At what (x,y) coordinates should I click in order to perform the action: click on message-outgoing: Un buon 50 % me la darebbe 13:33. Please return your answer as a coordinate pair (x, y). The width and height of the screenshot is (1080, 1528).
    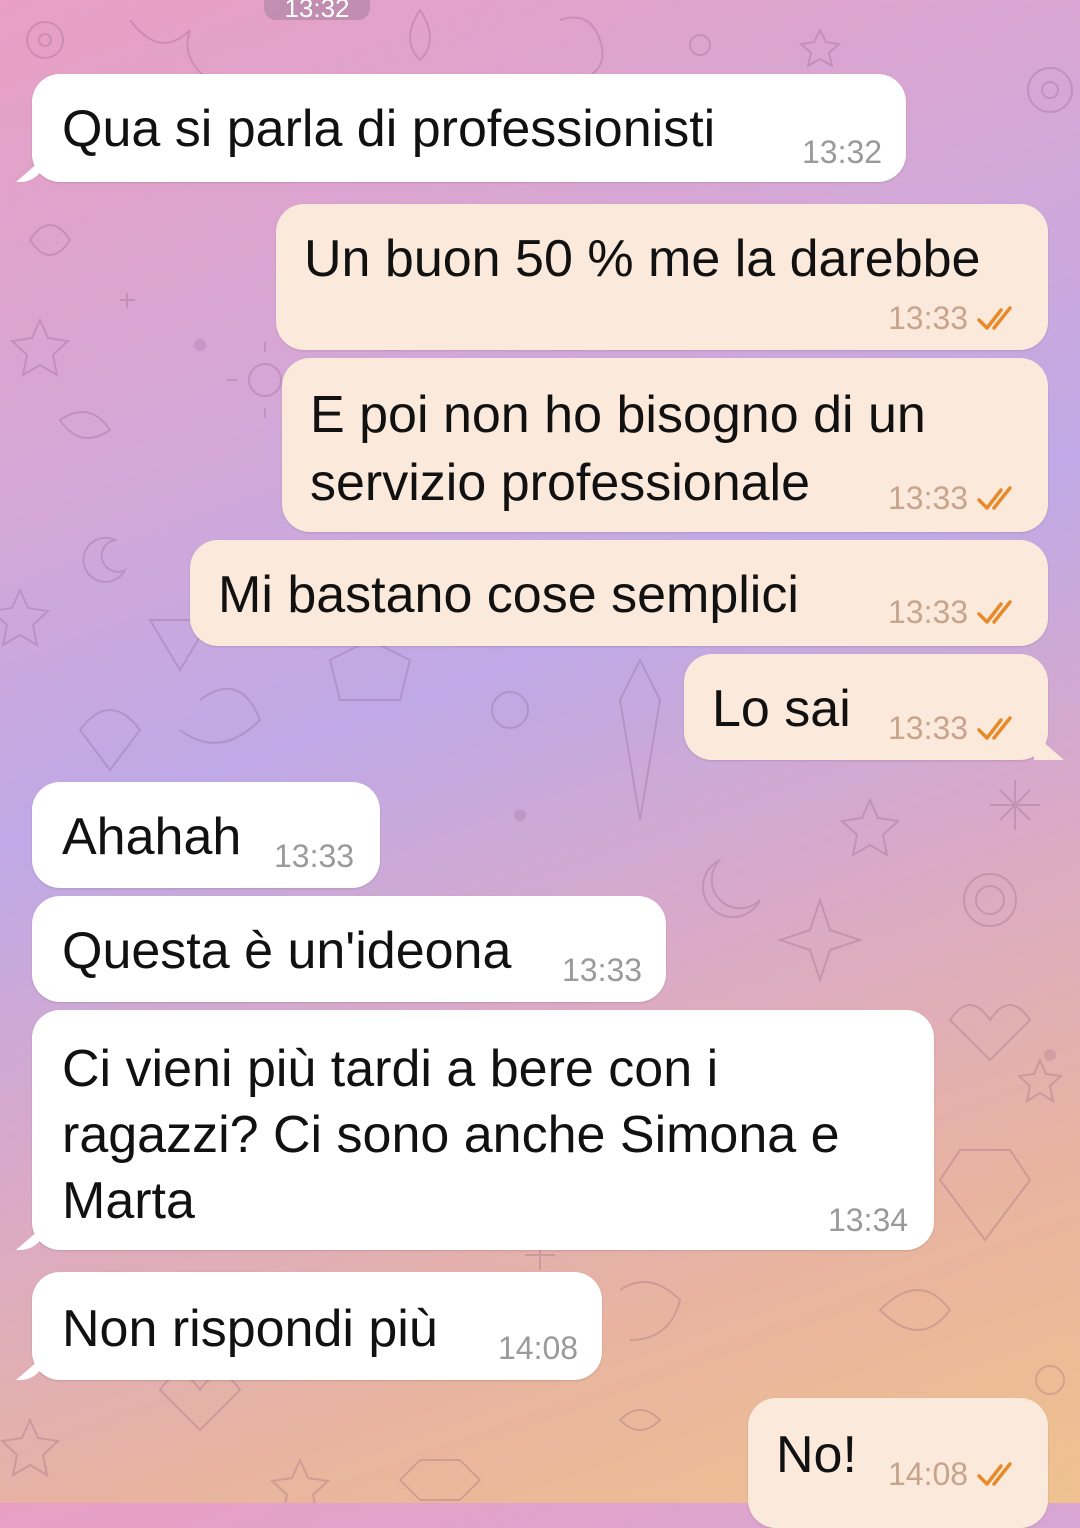
    Looking at the image, I should click on (662, 277).